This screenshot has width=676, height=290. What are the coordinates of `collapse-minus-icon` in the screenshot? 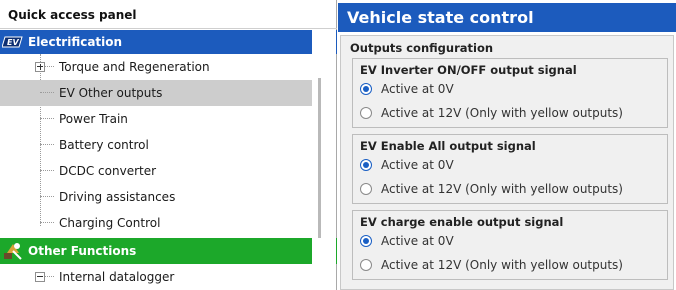 It's located at (40, 277).